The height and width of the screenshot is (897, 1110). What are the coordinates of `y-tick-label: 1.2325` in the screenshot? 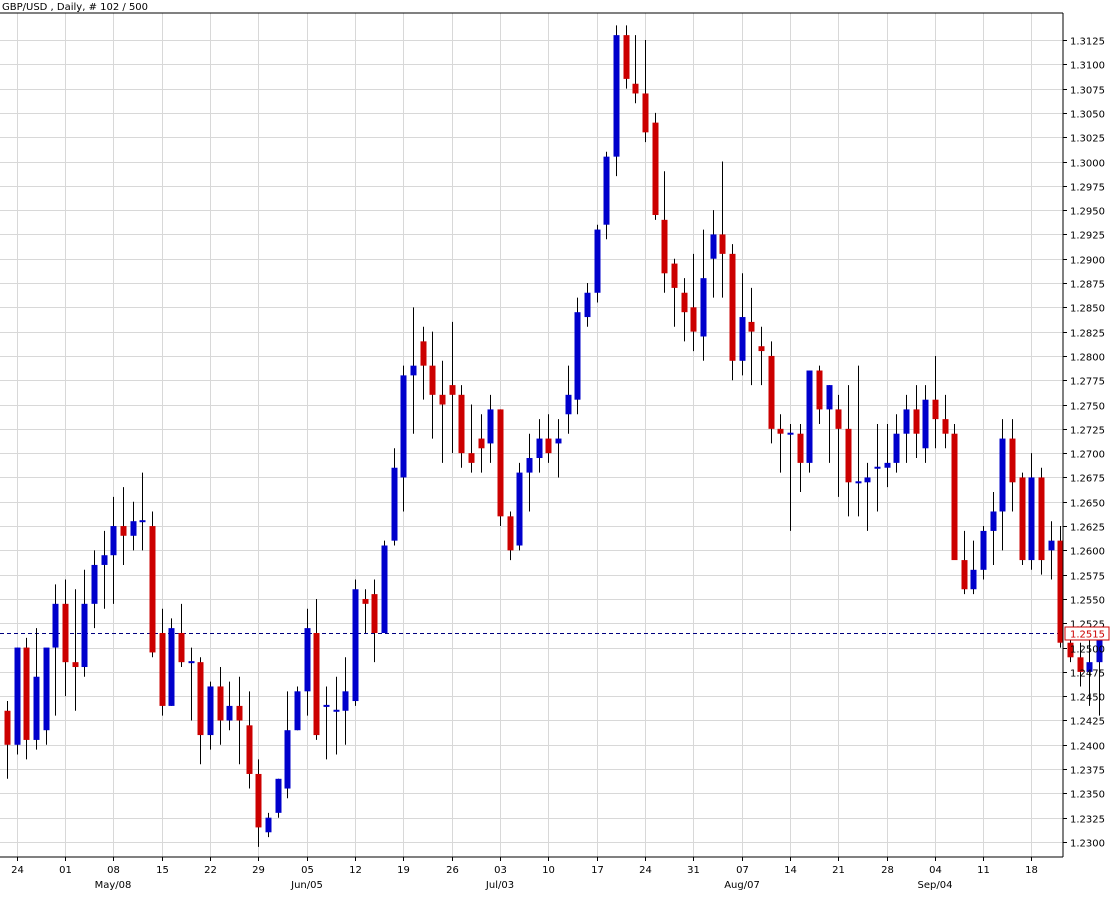 It's located at (1087, 820).